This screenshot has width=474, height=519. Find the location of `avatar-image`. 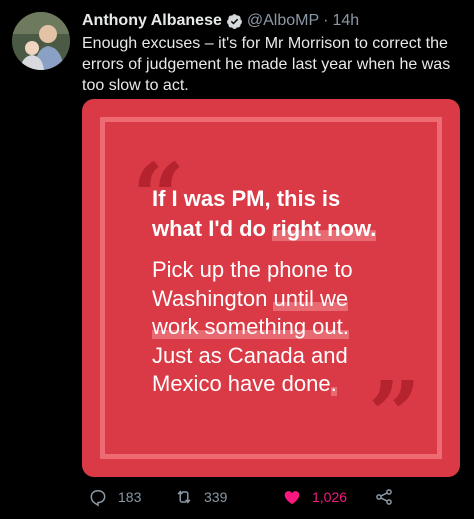

avatar-image is located at coordinates (41, 41).